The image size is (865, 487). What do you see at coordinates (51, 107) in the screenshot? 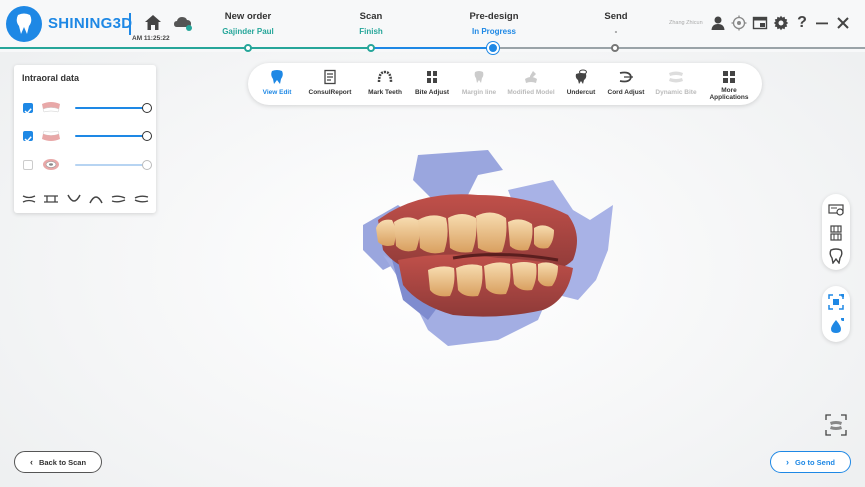
I see `upper-jaw-icon` at bounding box center [51, 107].